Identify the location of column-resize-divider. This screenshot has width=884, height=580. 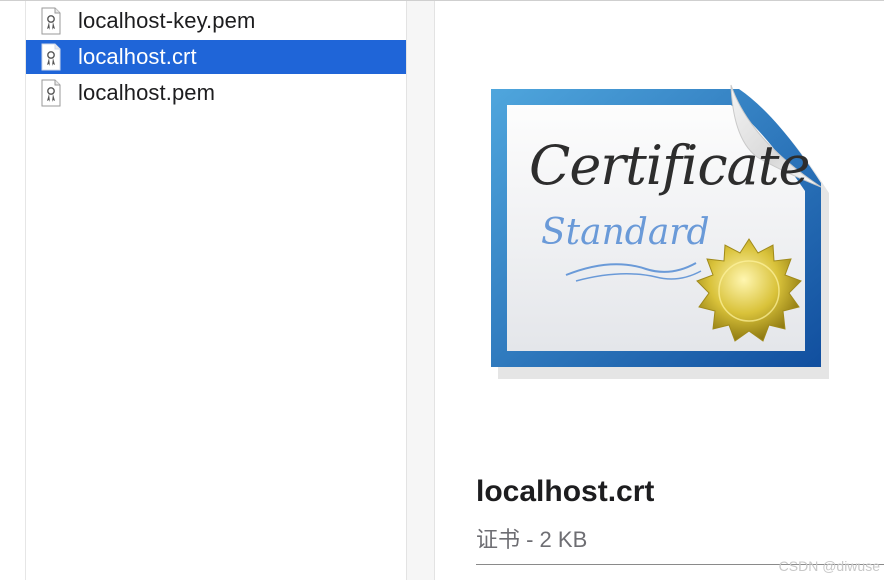
(420, 290).